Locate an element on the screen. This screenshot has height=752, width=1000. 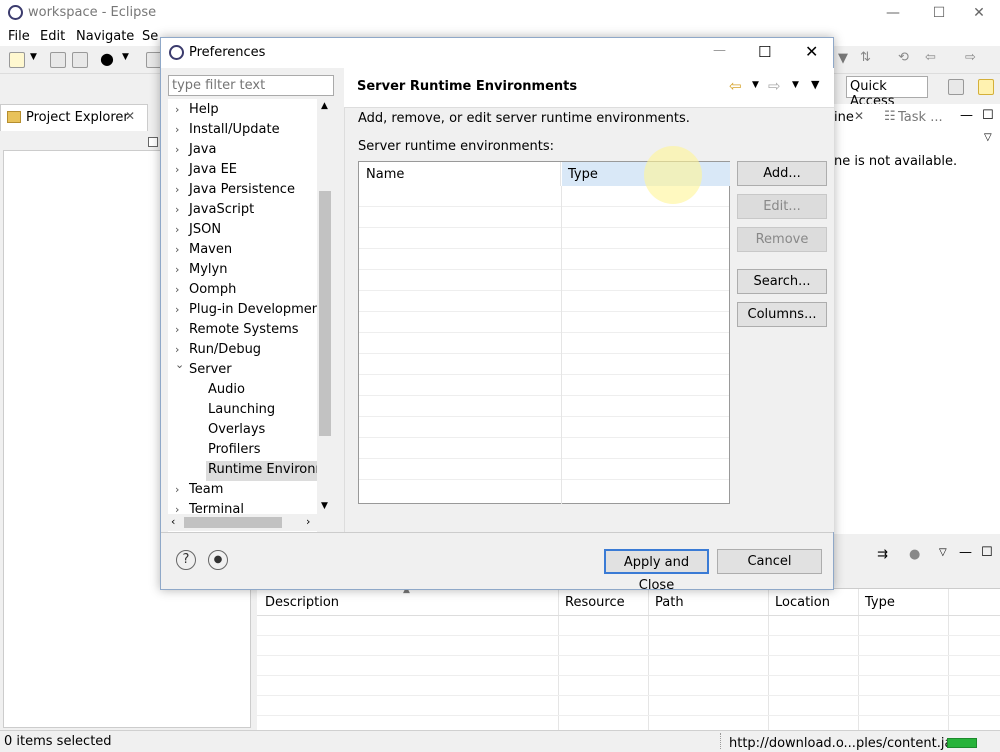
tree-item: Runtime Environm is located at coordinates (251, 471).